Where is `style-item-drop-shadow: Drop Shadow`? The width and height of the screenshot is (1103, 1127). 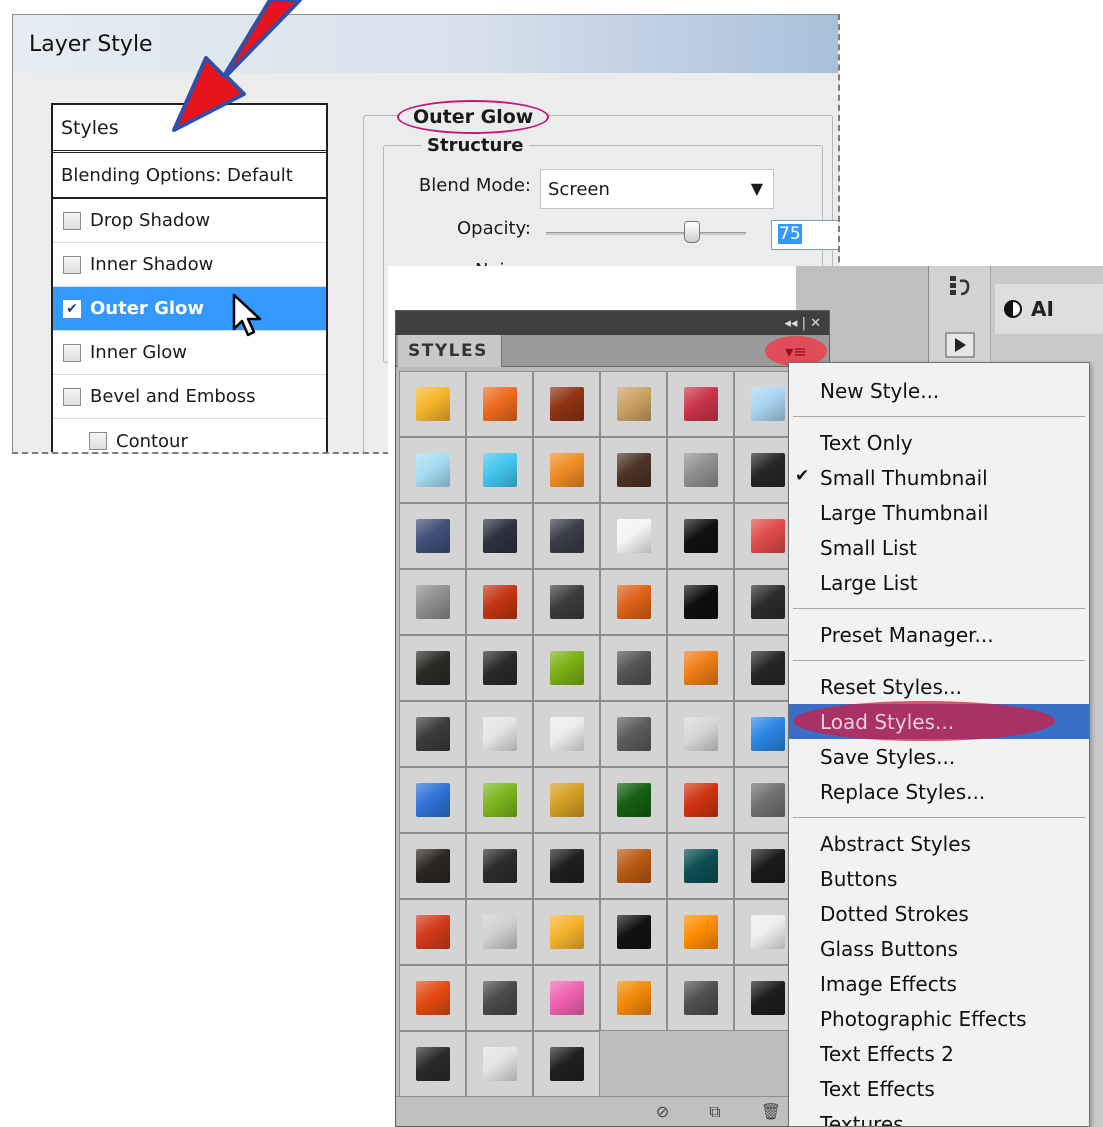
style-item-drop-shadow: Drop Shadow is located at coordinates (189, 221).